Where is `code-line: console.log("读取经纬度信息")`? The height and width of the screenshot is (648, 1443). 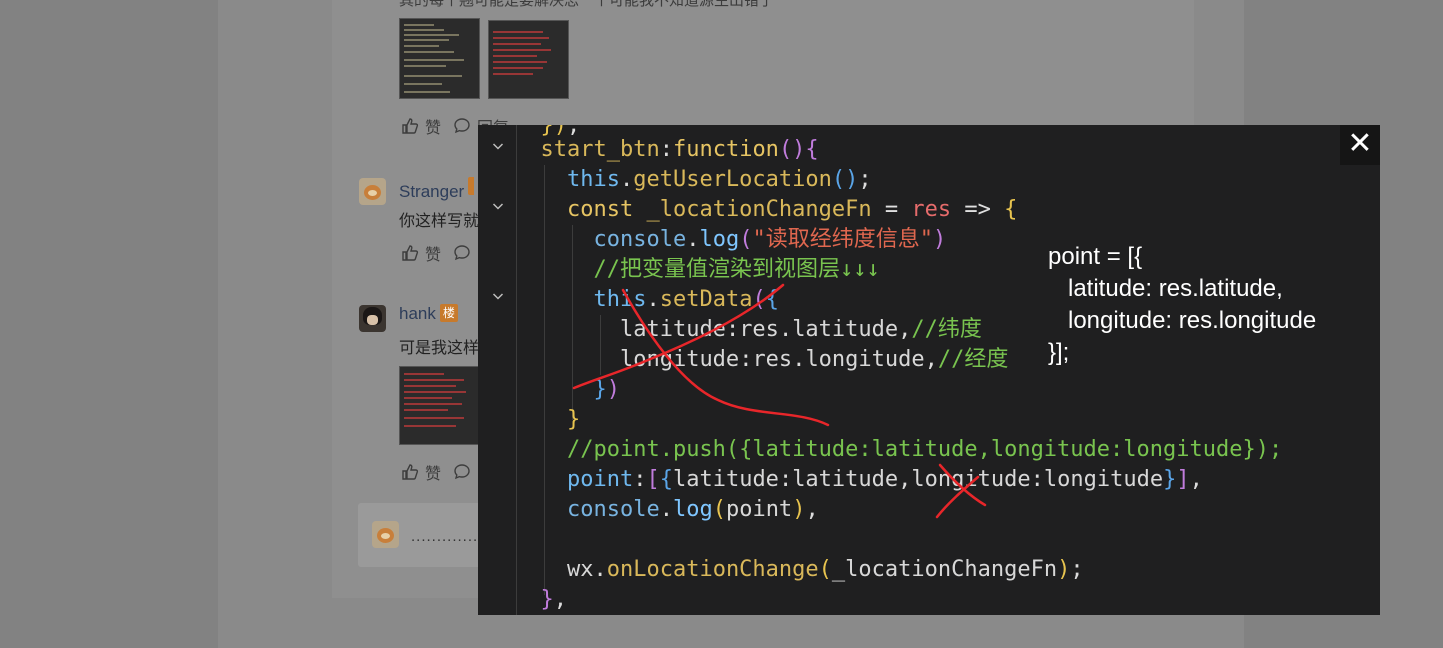 code-line: console.log("读取经纬度信息") is located at coordinates (770, 239).